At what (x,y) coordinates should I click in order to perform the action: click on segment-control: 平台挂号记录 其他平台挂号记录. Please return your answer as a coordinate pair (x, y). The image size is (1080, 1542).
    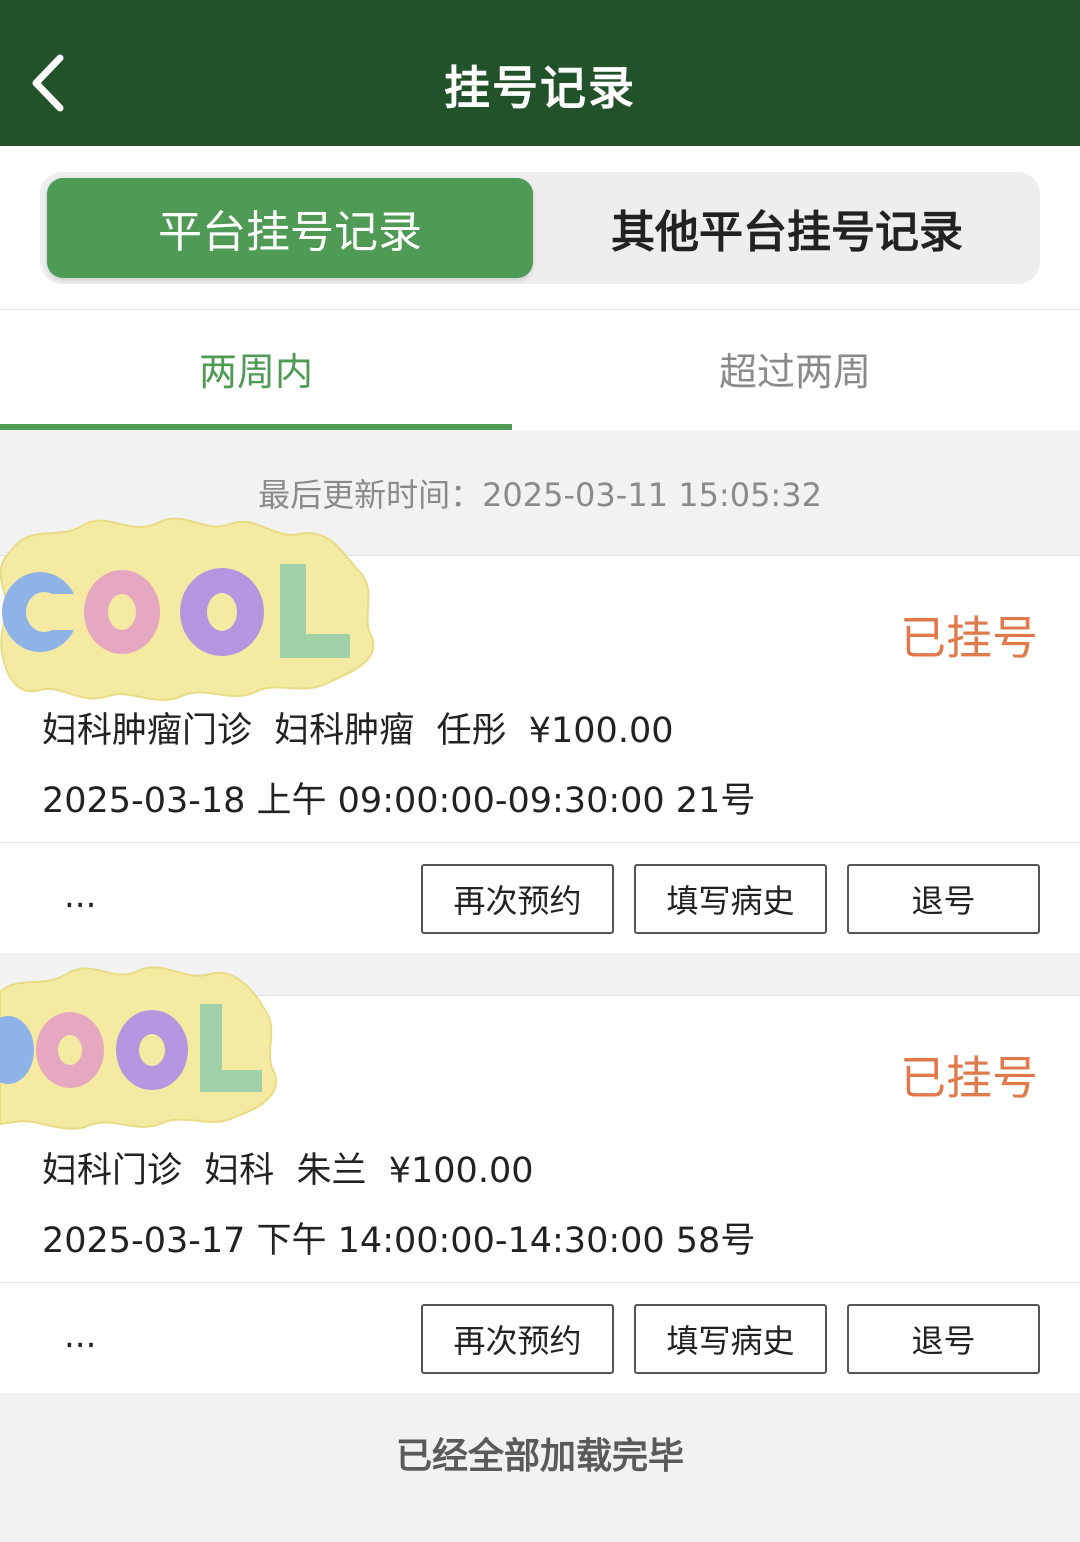
    Looking at the image, I should click on (540, 228).